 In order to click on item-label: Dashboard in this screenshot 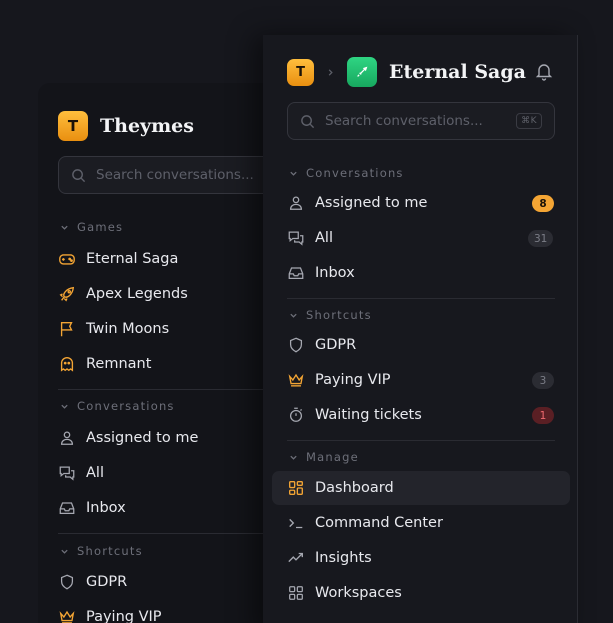, I will do `click(354, 488)`.